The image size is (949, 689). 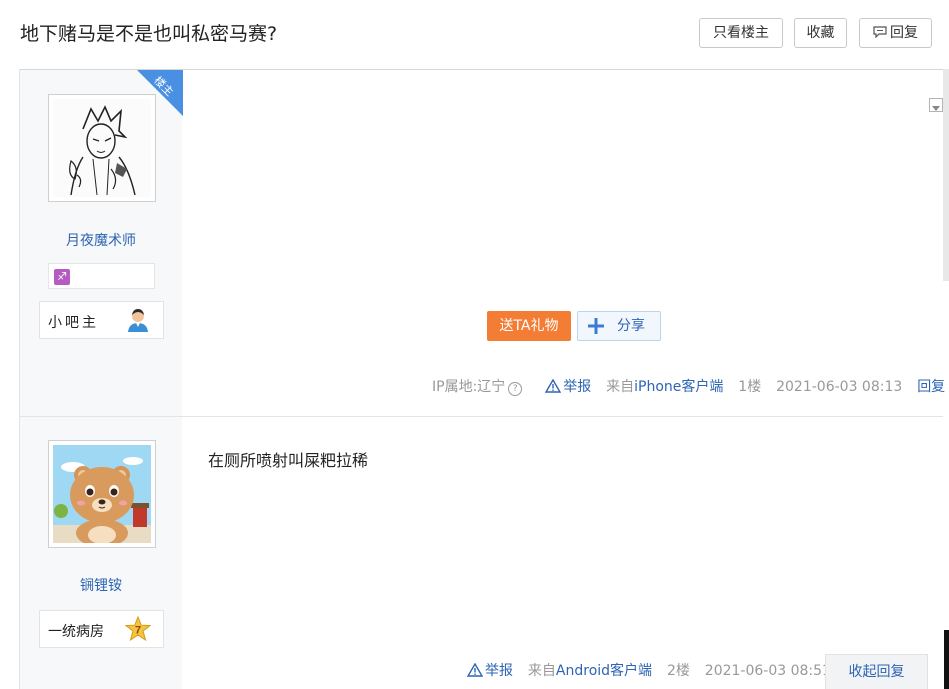 I want to click on only-louzhu-button: 只看楼主, so click(x=741, y=33).